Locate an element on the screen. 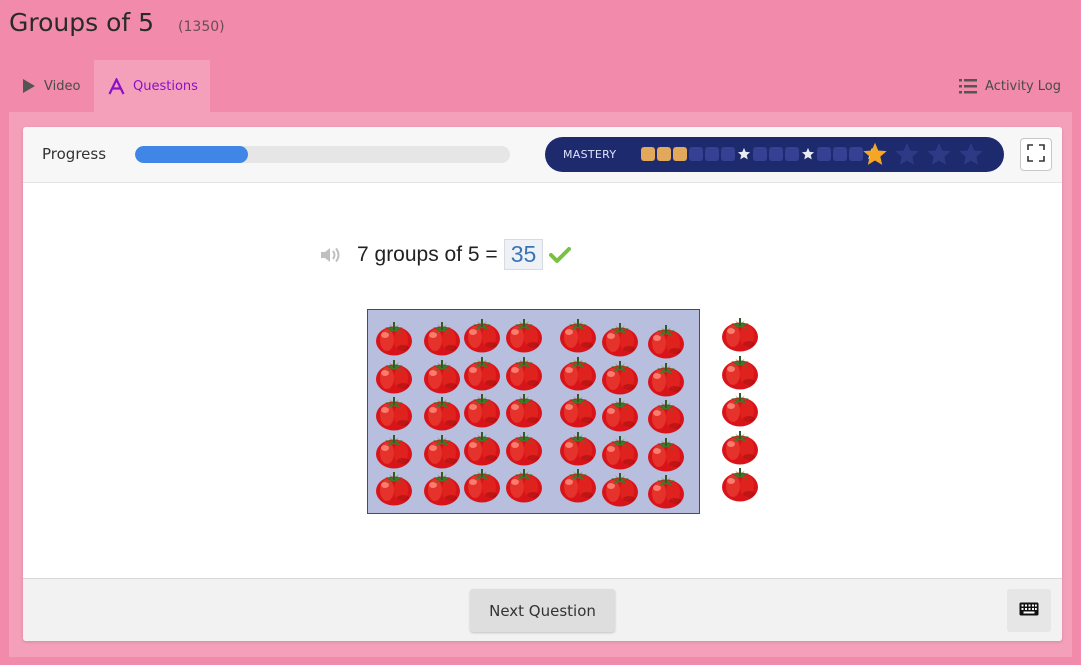  list-icon is located at coordinates (968, 86).